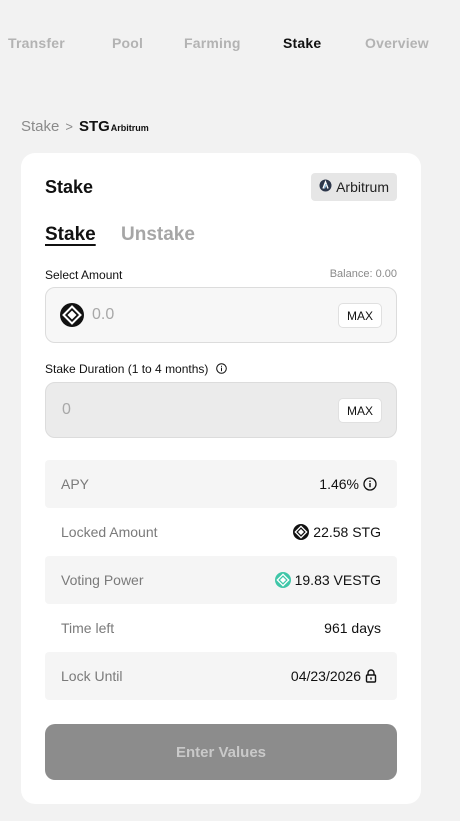 This screenshot has height=821, width=460. Describe the element at coordinates (362, 187) in the screenshot. I see `chain-badge-label: Arbitrum` at that location.